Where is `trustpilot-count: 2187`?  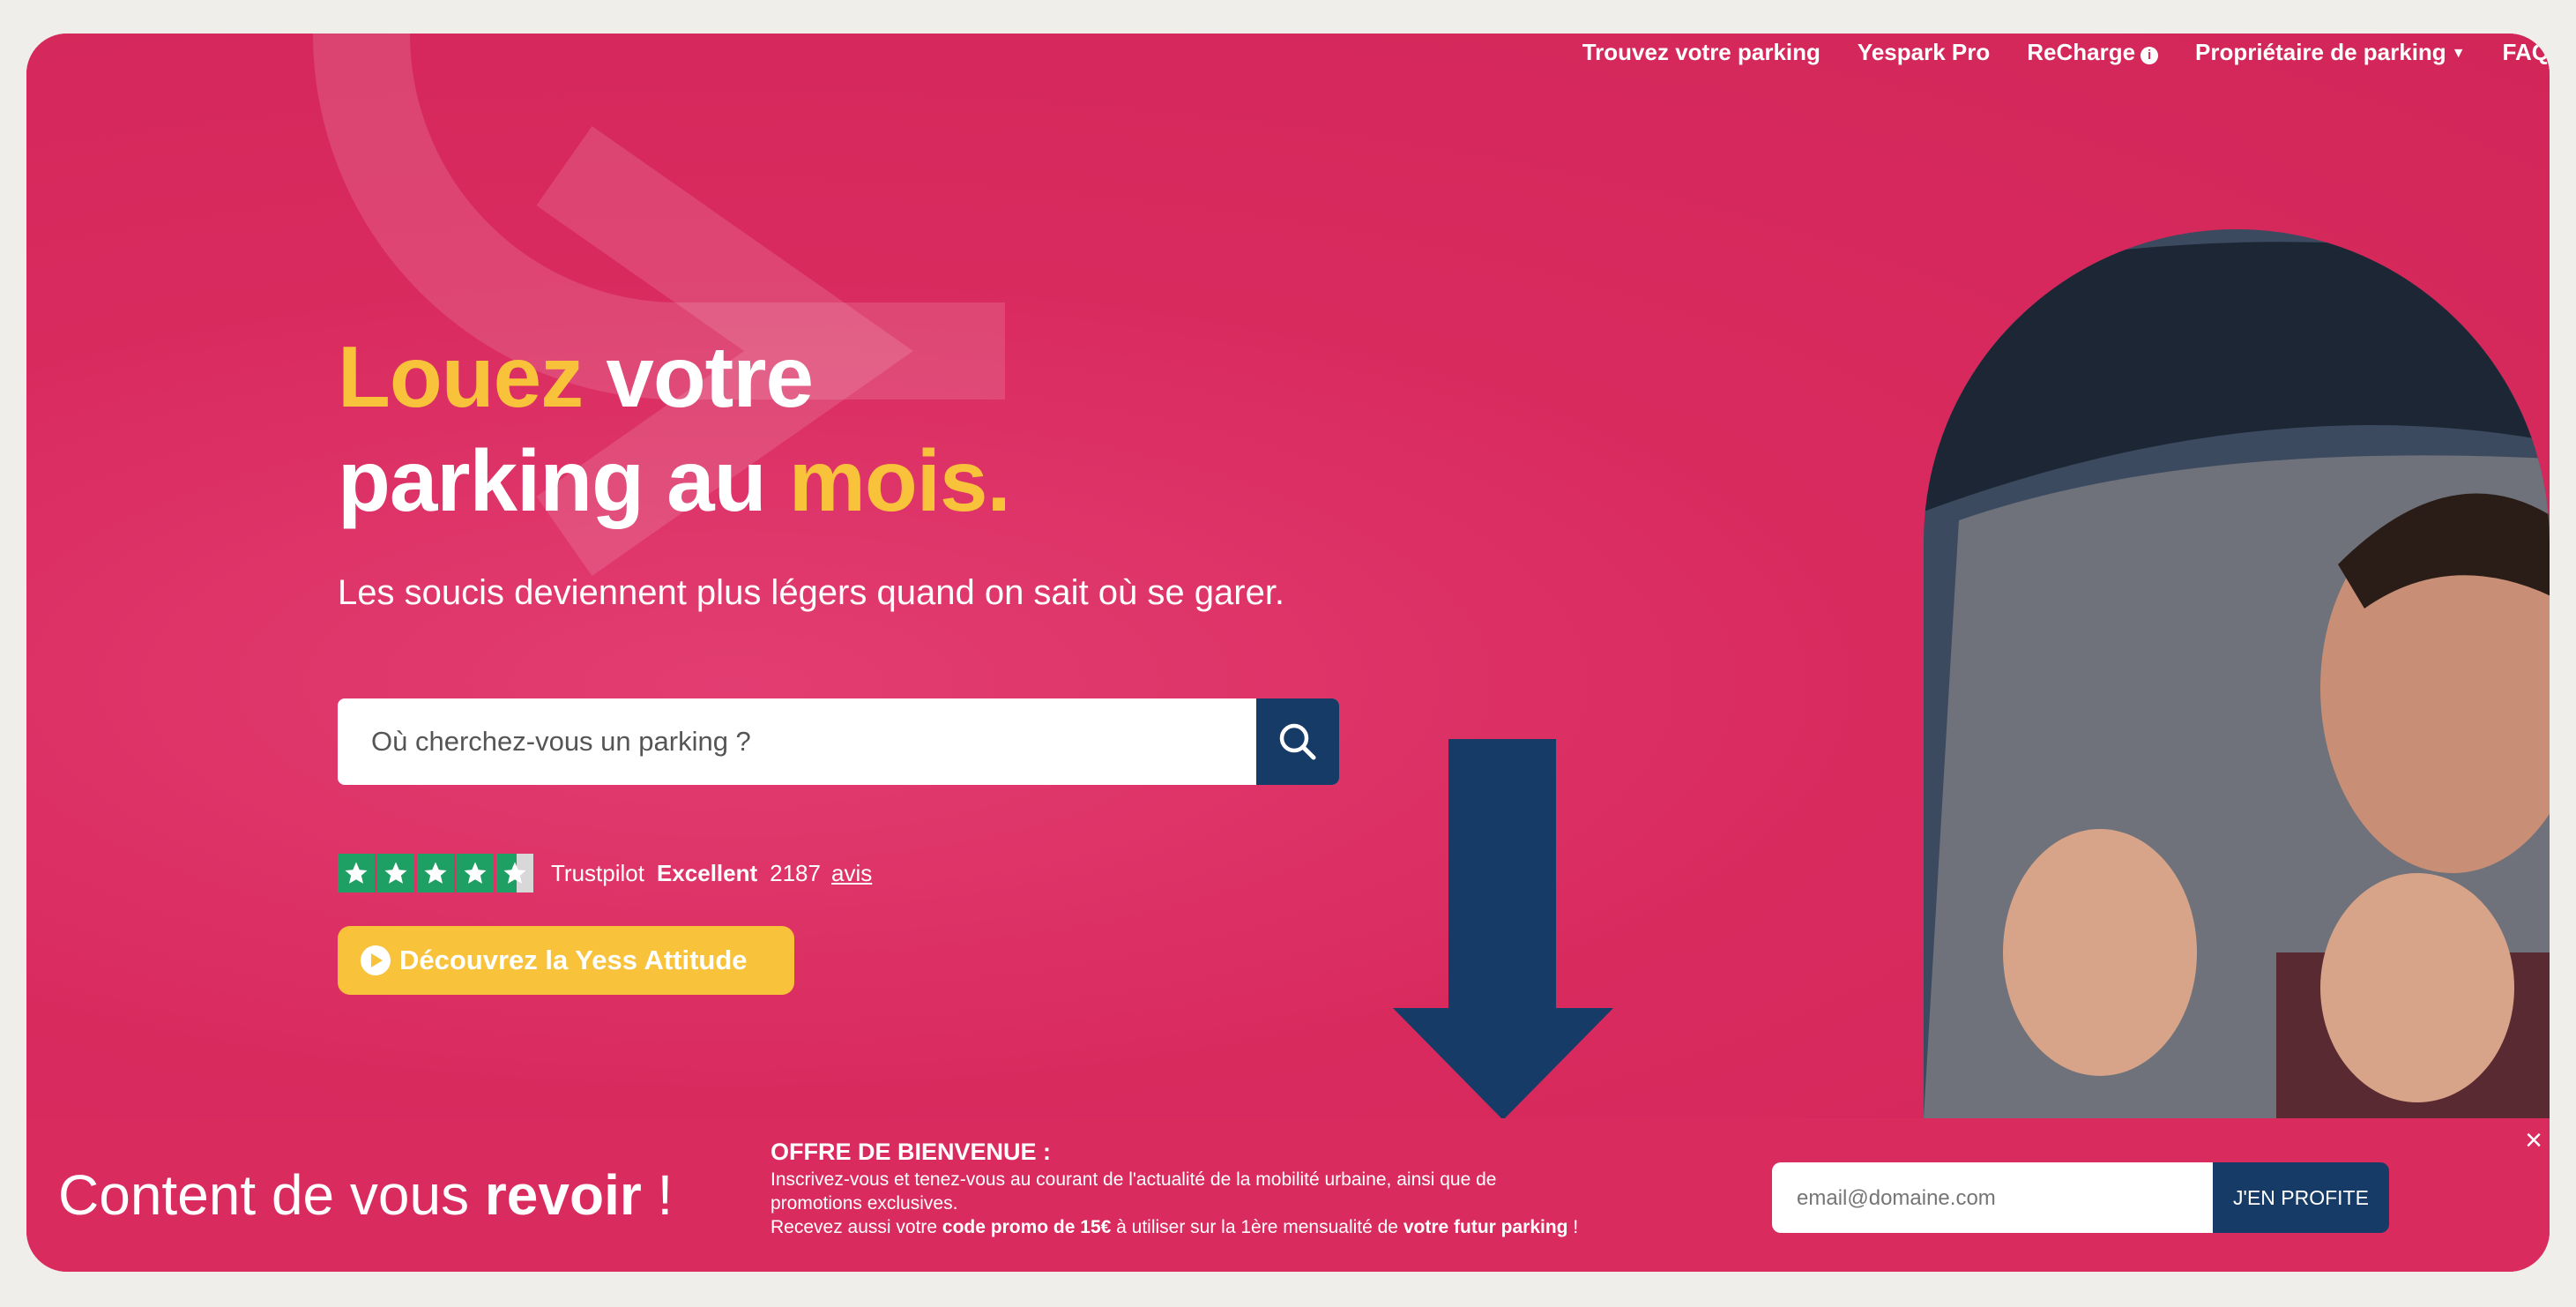
trustpilot-count: 2187 is located at coordinates (796, 872).